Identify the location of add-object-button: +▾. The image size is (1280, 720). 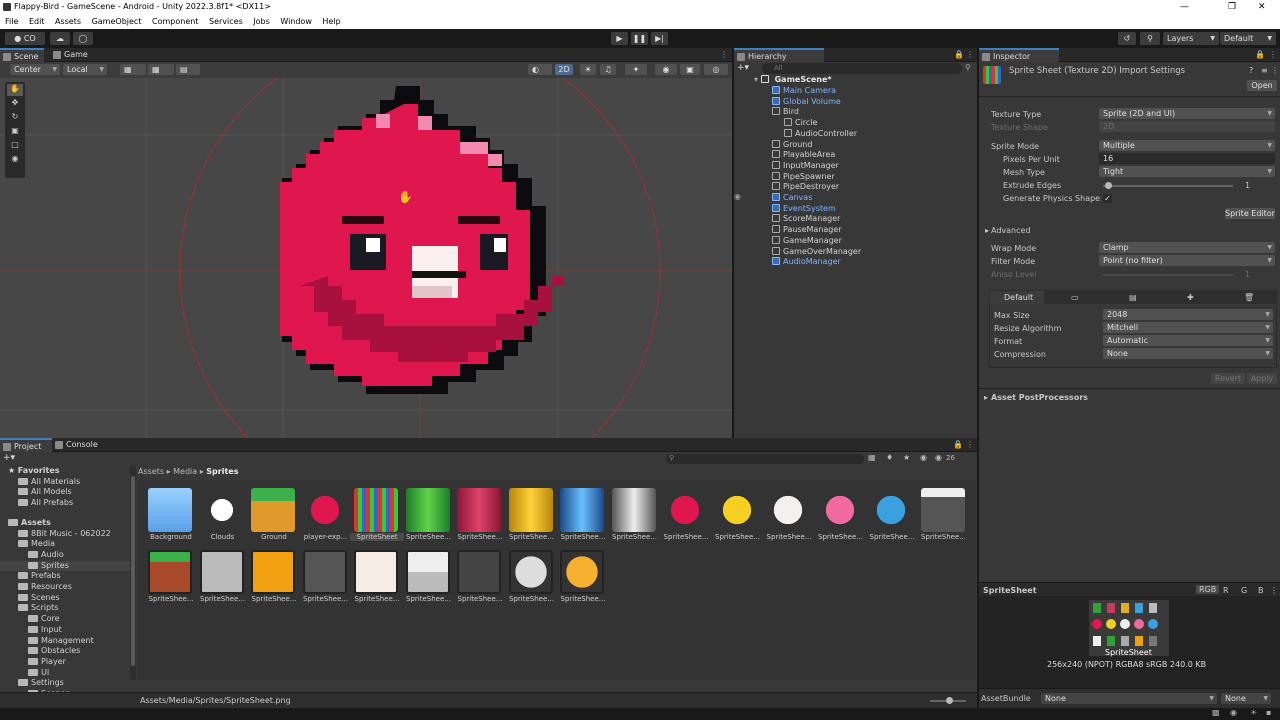
(743, 68).